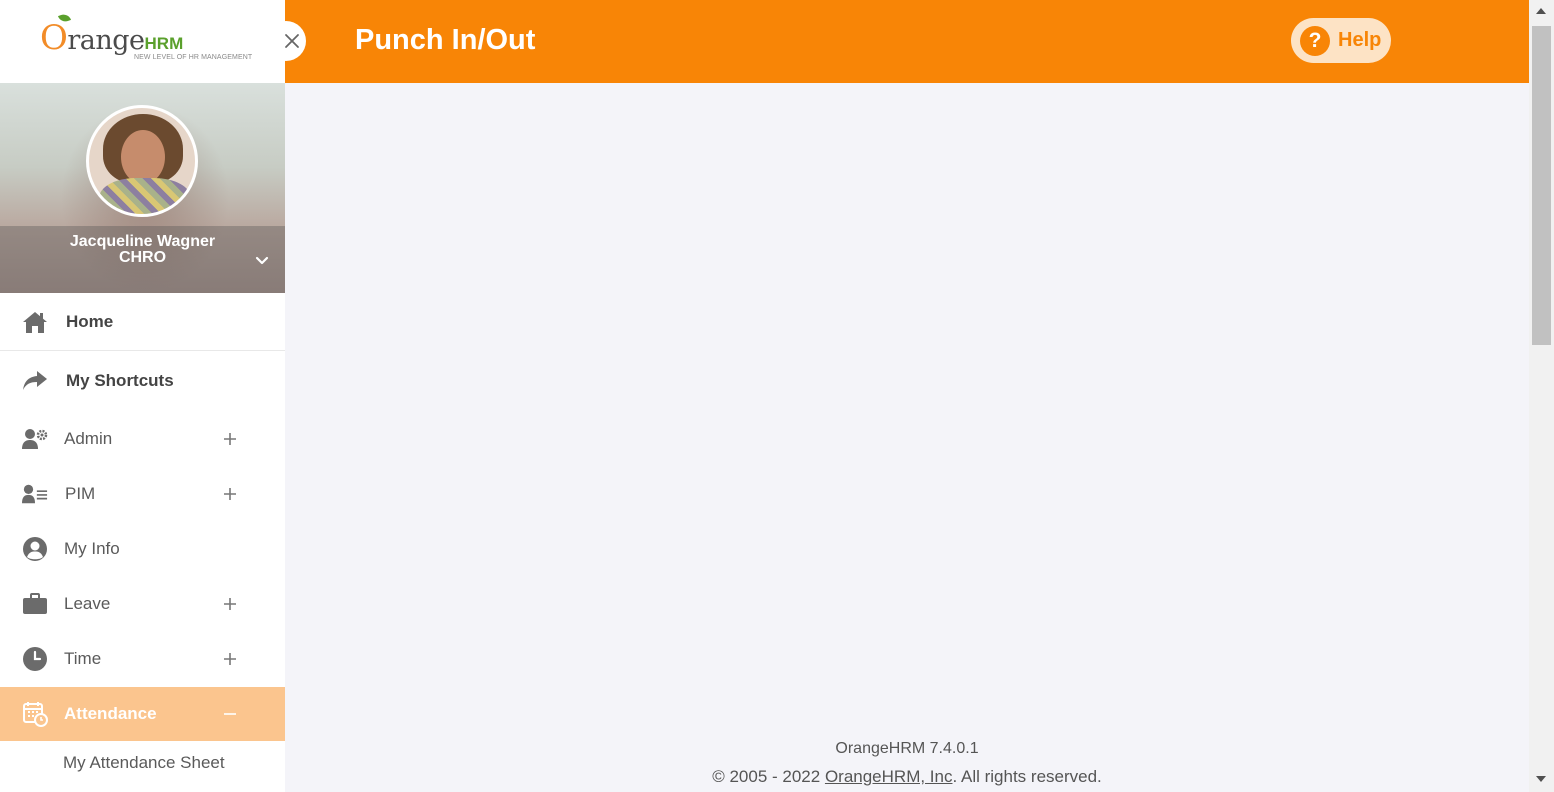 The width and height of the screenshot is (1554, 792). I want to click on orangehrm-logo: OrangeHRM NEW LEVEL OF HR MANAGEMENT, so click(146, 36).